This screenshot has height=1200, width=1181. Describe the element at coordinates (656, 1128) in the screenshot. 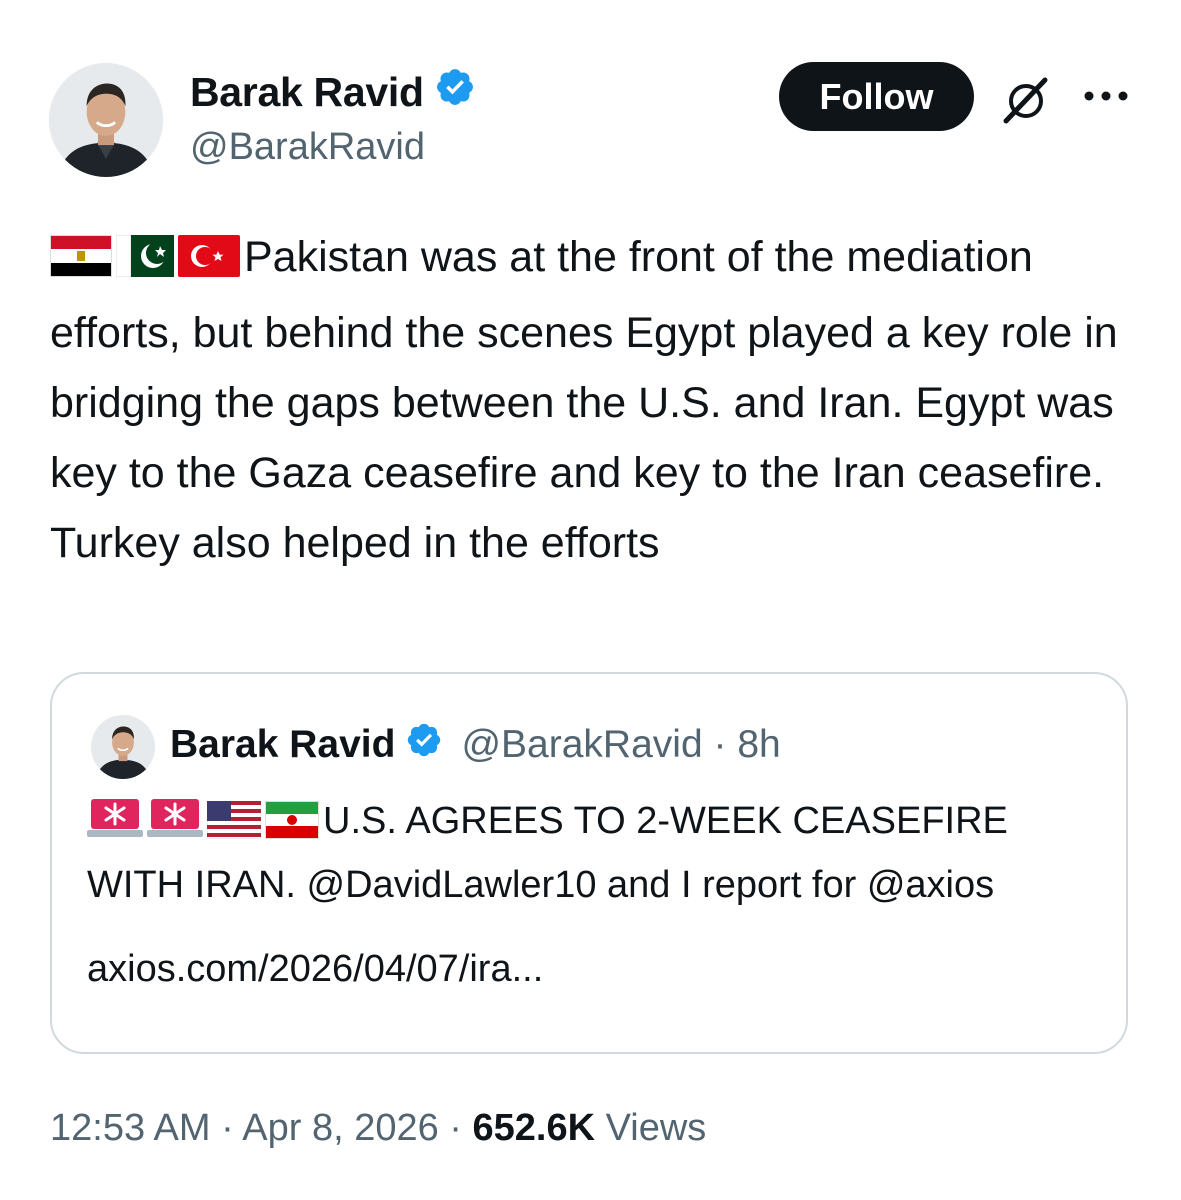

I see `views-label: Views` at that location.